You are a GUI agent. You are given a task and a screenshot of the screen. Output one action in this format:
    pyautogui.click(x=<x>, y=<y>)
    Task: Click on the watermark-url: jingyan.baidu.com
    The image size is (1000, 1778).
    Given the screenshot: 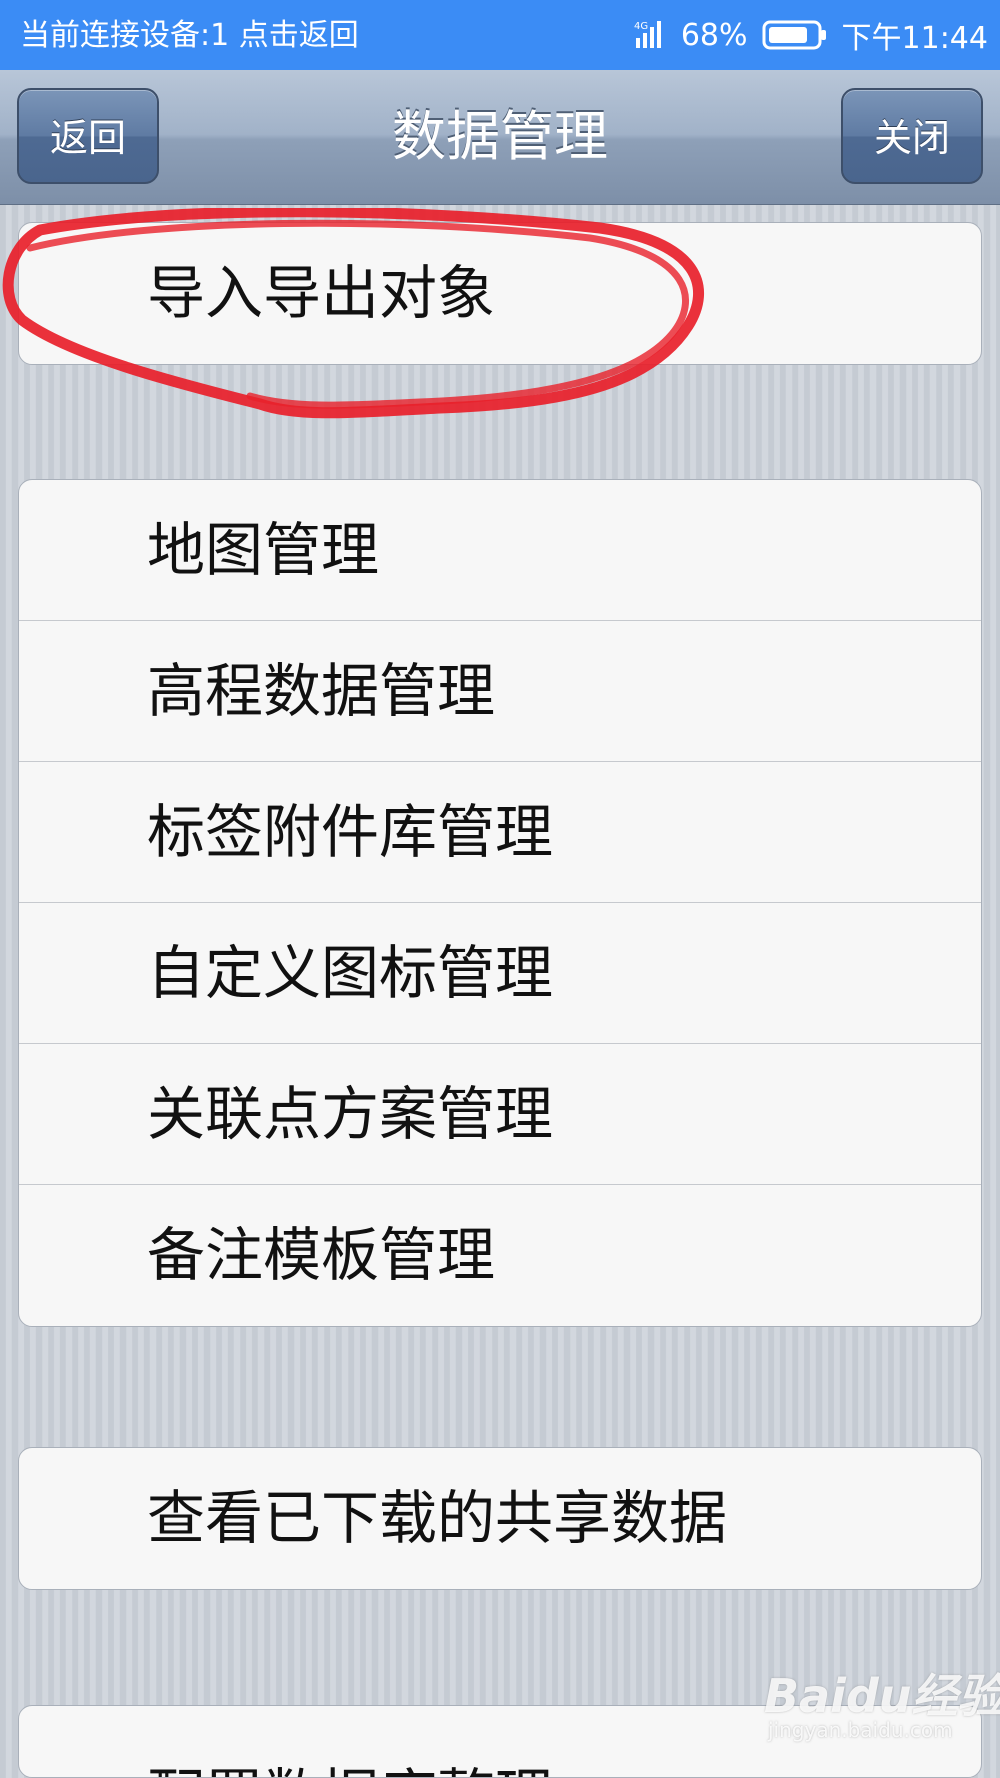 What is the action you would take?
    pyautogui.click(x=860, y=1730)
    